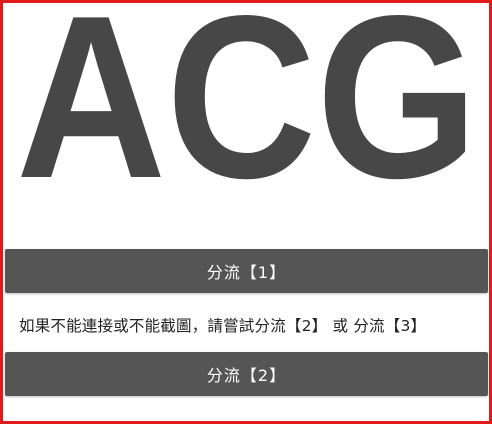 Image resolution: width=492 pixels, height=424 pixels. I want to click on mirror-2-button: 分流【2】, so click(246, 374).